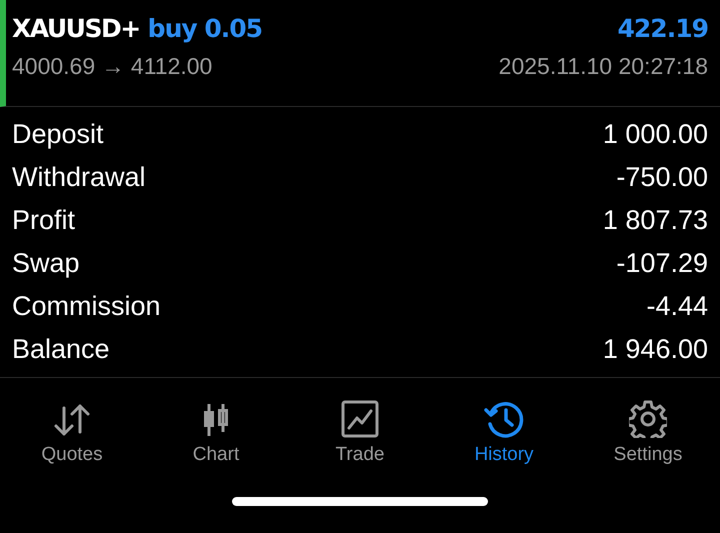 This screenshot has height=533, width=720. I want to click on tab: Settings, so click(648, 429).